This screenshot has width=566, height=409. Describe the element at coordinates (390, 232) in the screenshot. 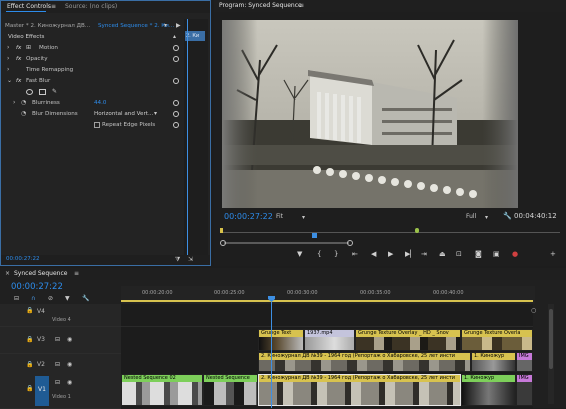

I see `program-scrubber` at that location.